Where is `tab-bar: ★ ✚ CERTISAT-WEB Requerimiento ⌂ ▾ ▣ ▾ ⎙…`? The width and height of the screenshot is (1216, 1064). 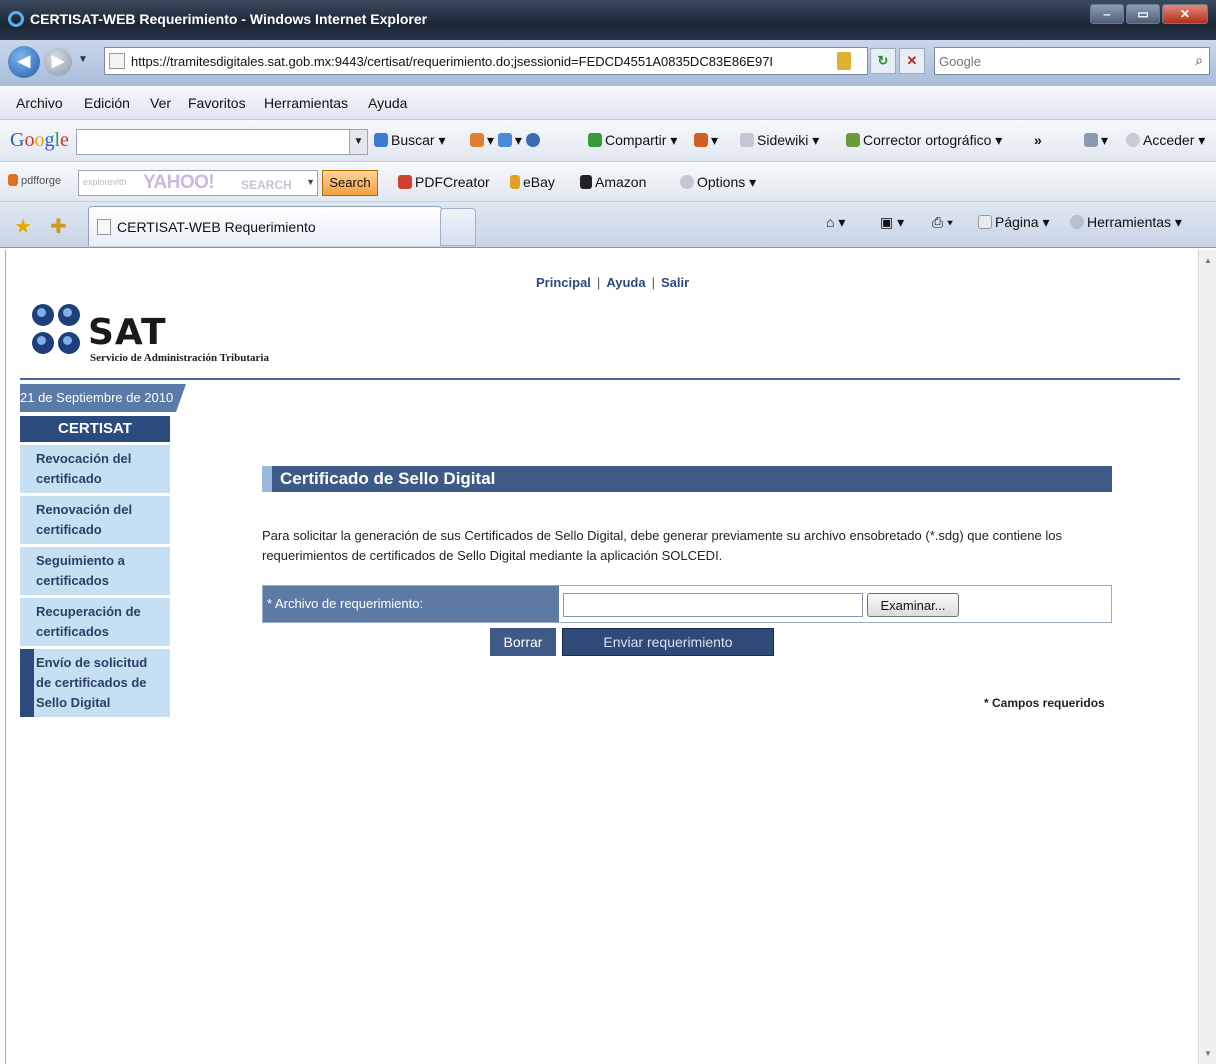
tab-bar: ★ ✚ CERTISAT-WEB Requerimiento ⌂ ▾ ▣ ▾ ⎙… is located at coordinates (608, 225).